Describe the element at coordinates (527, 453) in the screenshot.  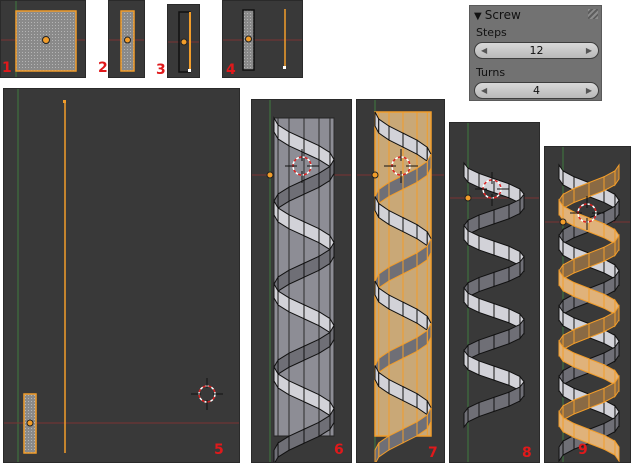
I see `viewport-label-8: 8` at that location.